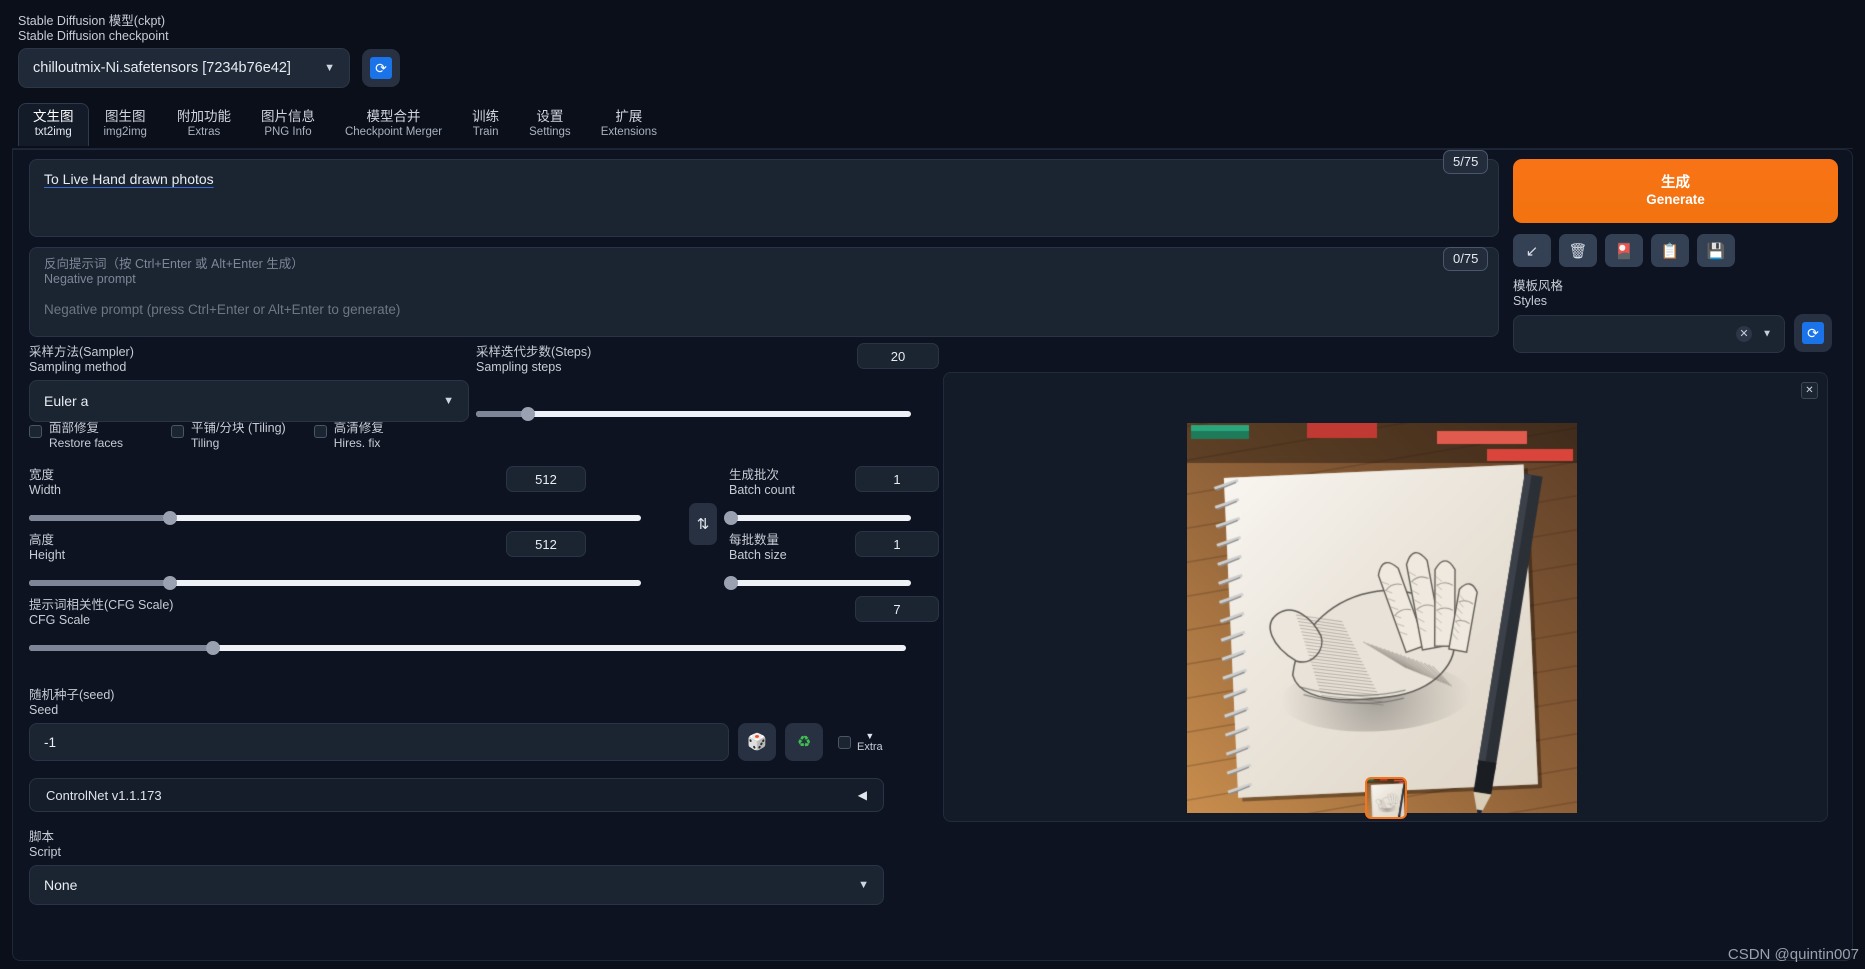 The image size is (1865, 969). Describe the element at coordinates (898, 356) in the screenshot. I see `sampling-steps-value: 20` at that location.